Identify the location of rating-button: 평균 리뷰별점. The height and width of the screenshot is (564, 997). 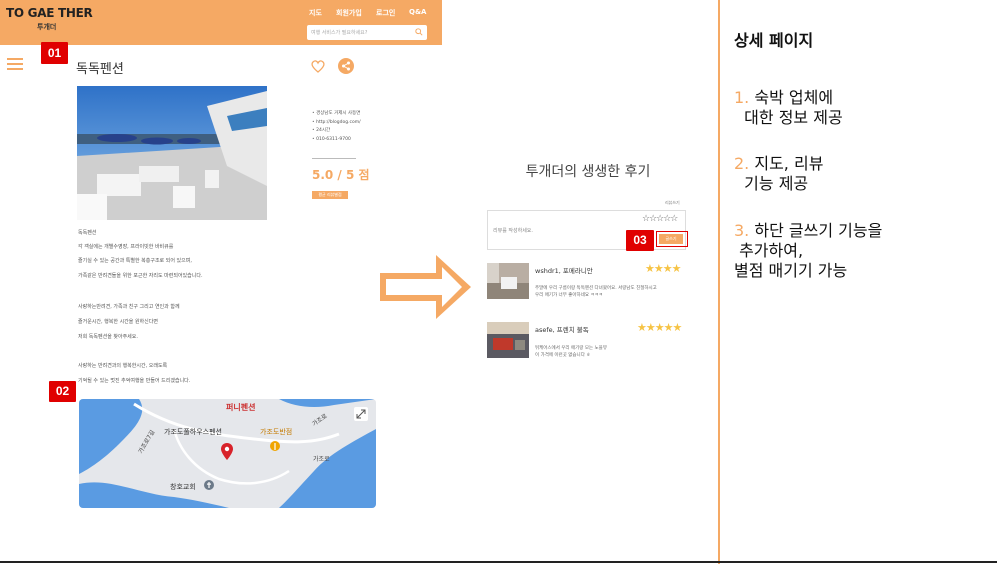
(330, 195).